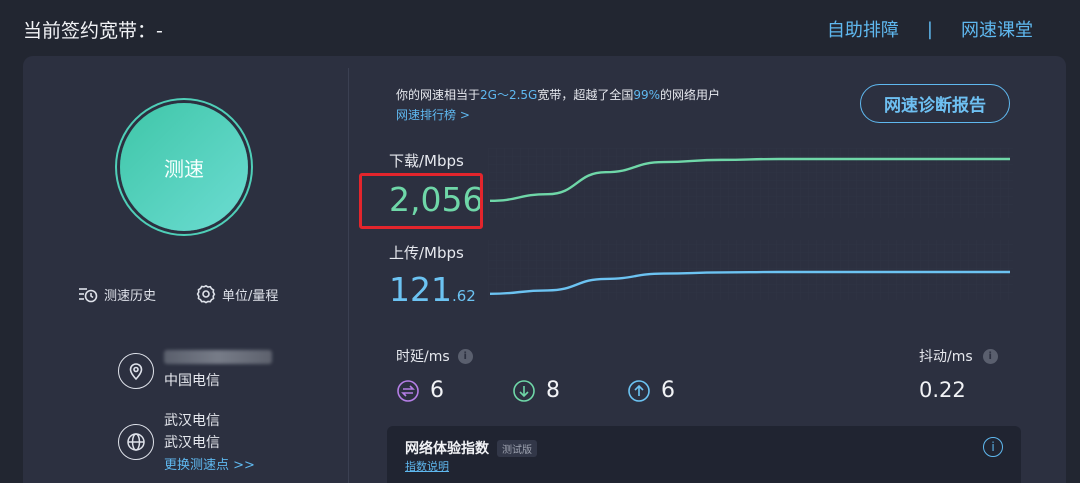 This screenshot has height=483, width=1080. What do you see at coordinates (536, 390) in the screenshot?
I see `download-latency: 8` at bounding box center [536, 390].